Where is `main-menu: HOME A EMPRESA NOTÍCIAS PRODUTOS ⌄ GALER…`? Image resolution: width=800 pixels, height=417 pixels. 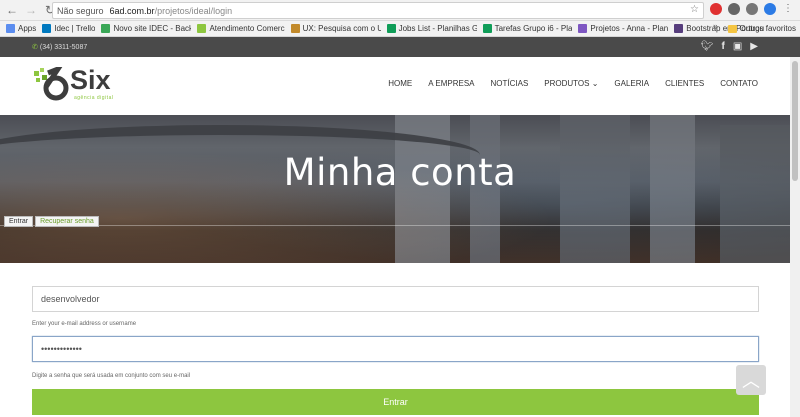 main-menu: HOME A EMPRESA NOTÍCIAS PRODUTOS ⌄ GALER… is located at coordinates (573, 83).